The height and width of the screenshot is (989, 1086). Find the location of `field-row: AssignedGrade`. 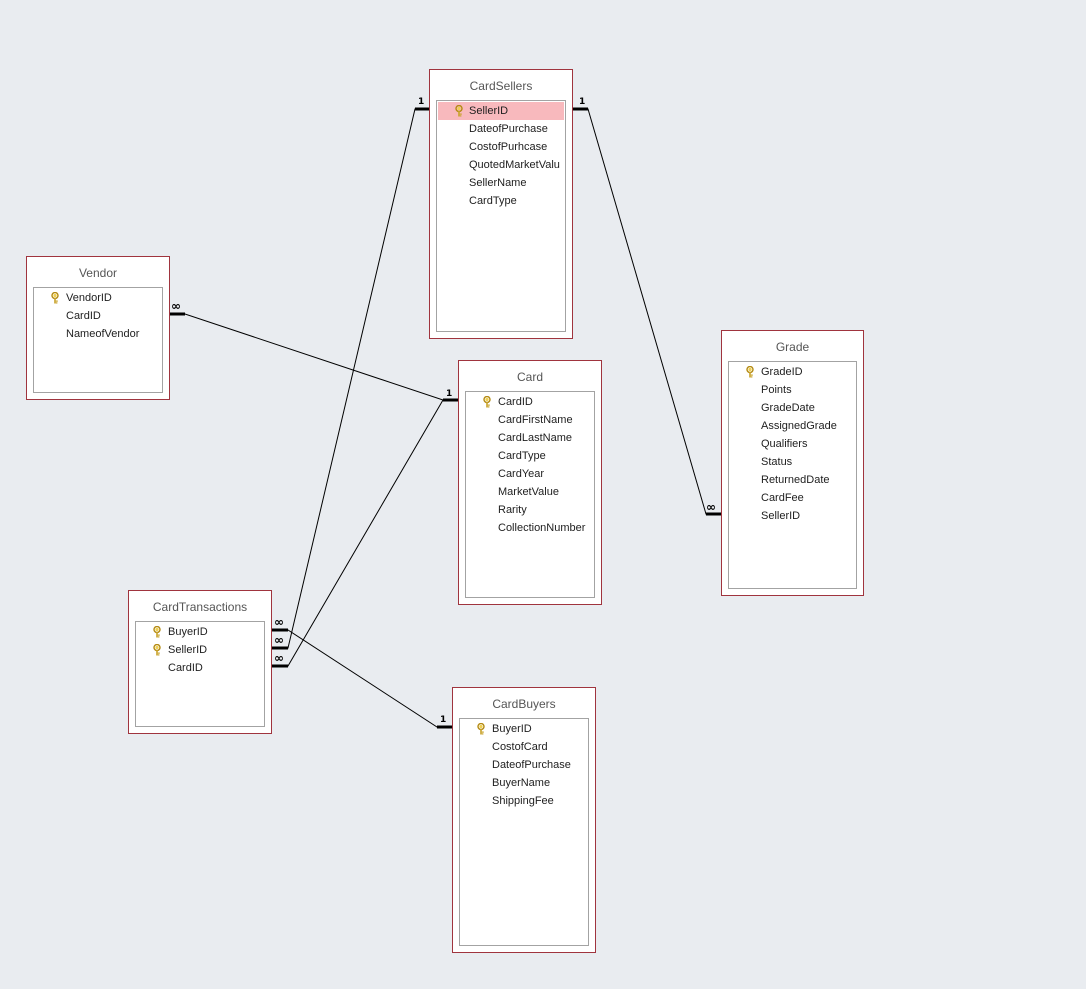

field-row: AssignedGrade is located at coordinates (792, 426).